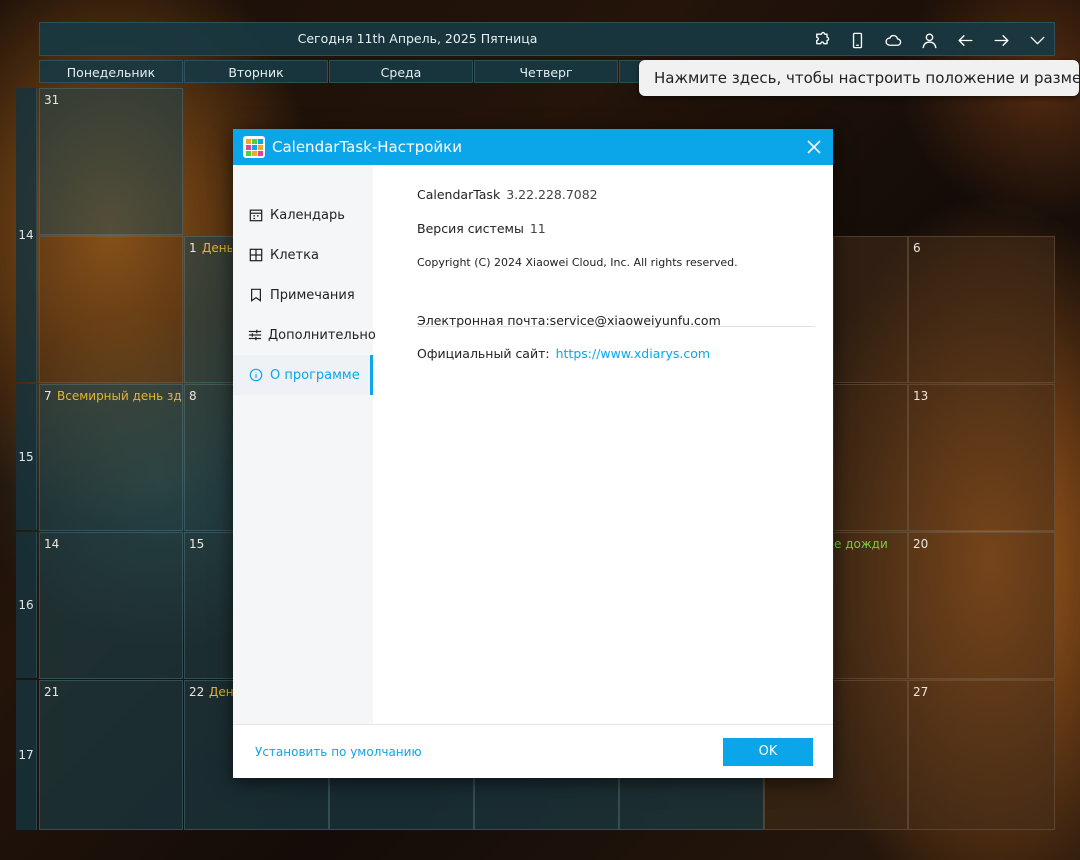 The height and width of the screenshot is (860, 1080). What do you see at coordinates (533, 751) in the screenshot?
I see `dialog-footer: Установить по умолчанию OK` at bounding box center [533, 751].